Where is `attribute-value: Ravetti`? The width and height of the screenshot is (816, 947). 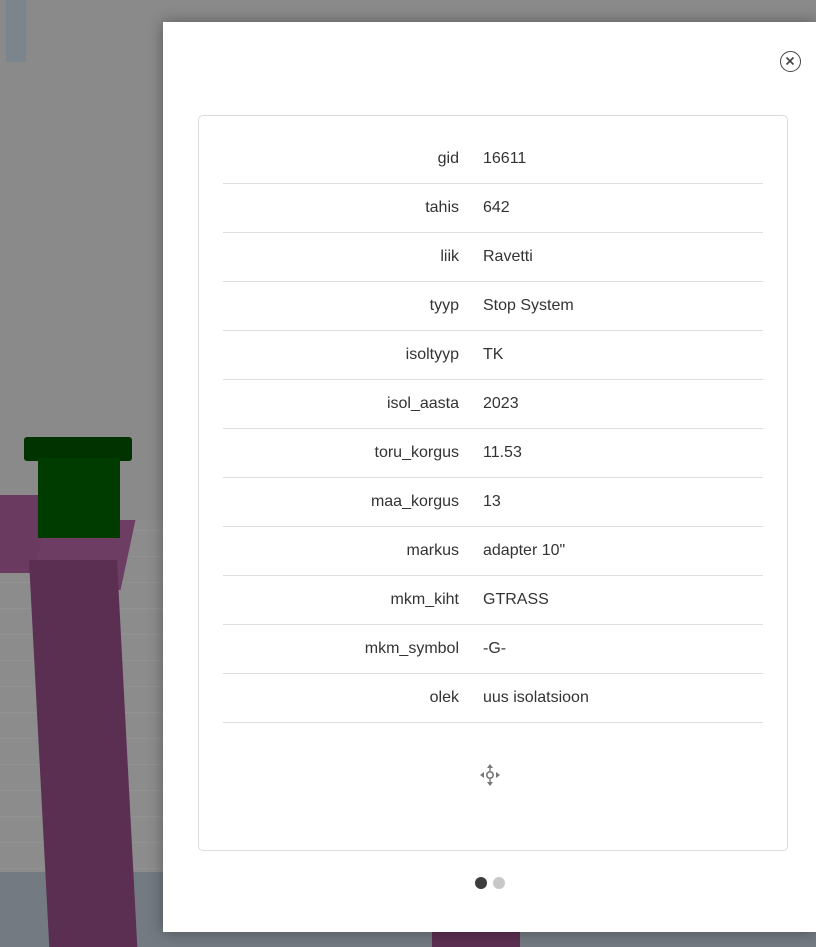 attribute-value: Ravetti is located at coordinates (623, 257).